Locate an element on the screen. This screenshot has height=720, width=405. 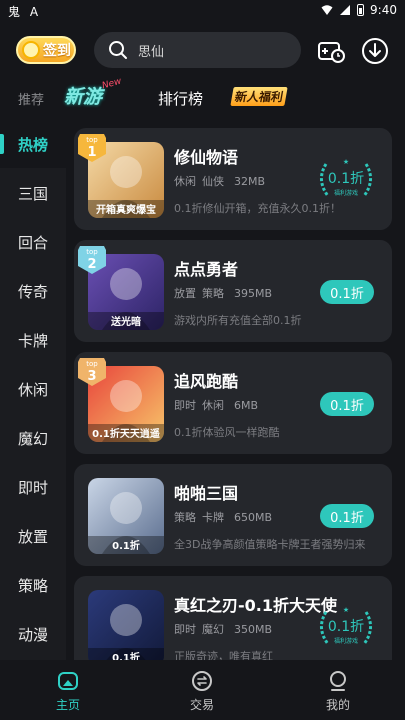
game-size: 395MB is located at coordinates (253, 293).